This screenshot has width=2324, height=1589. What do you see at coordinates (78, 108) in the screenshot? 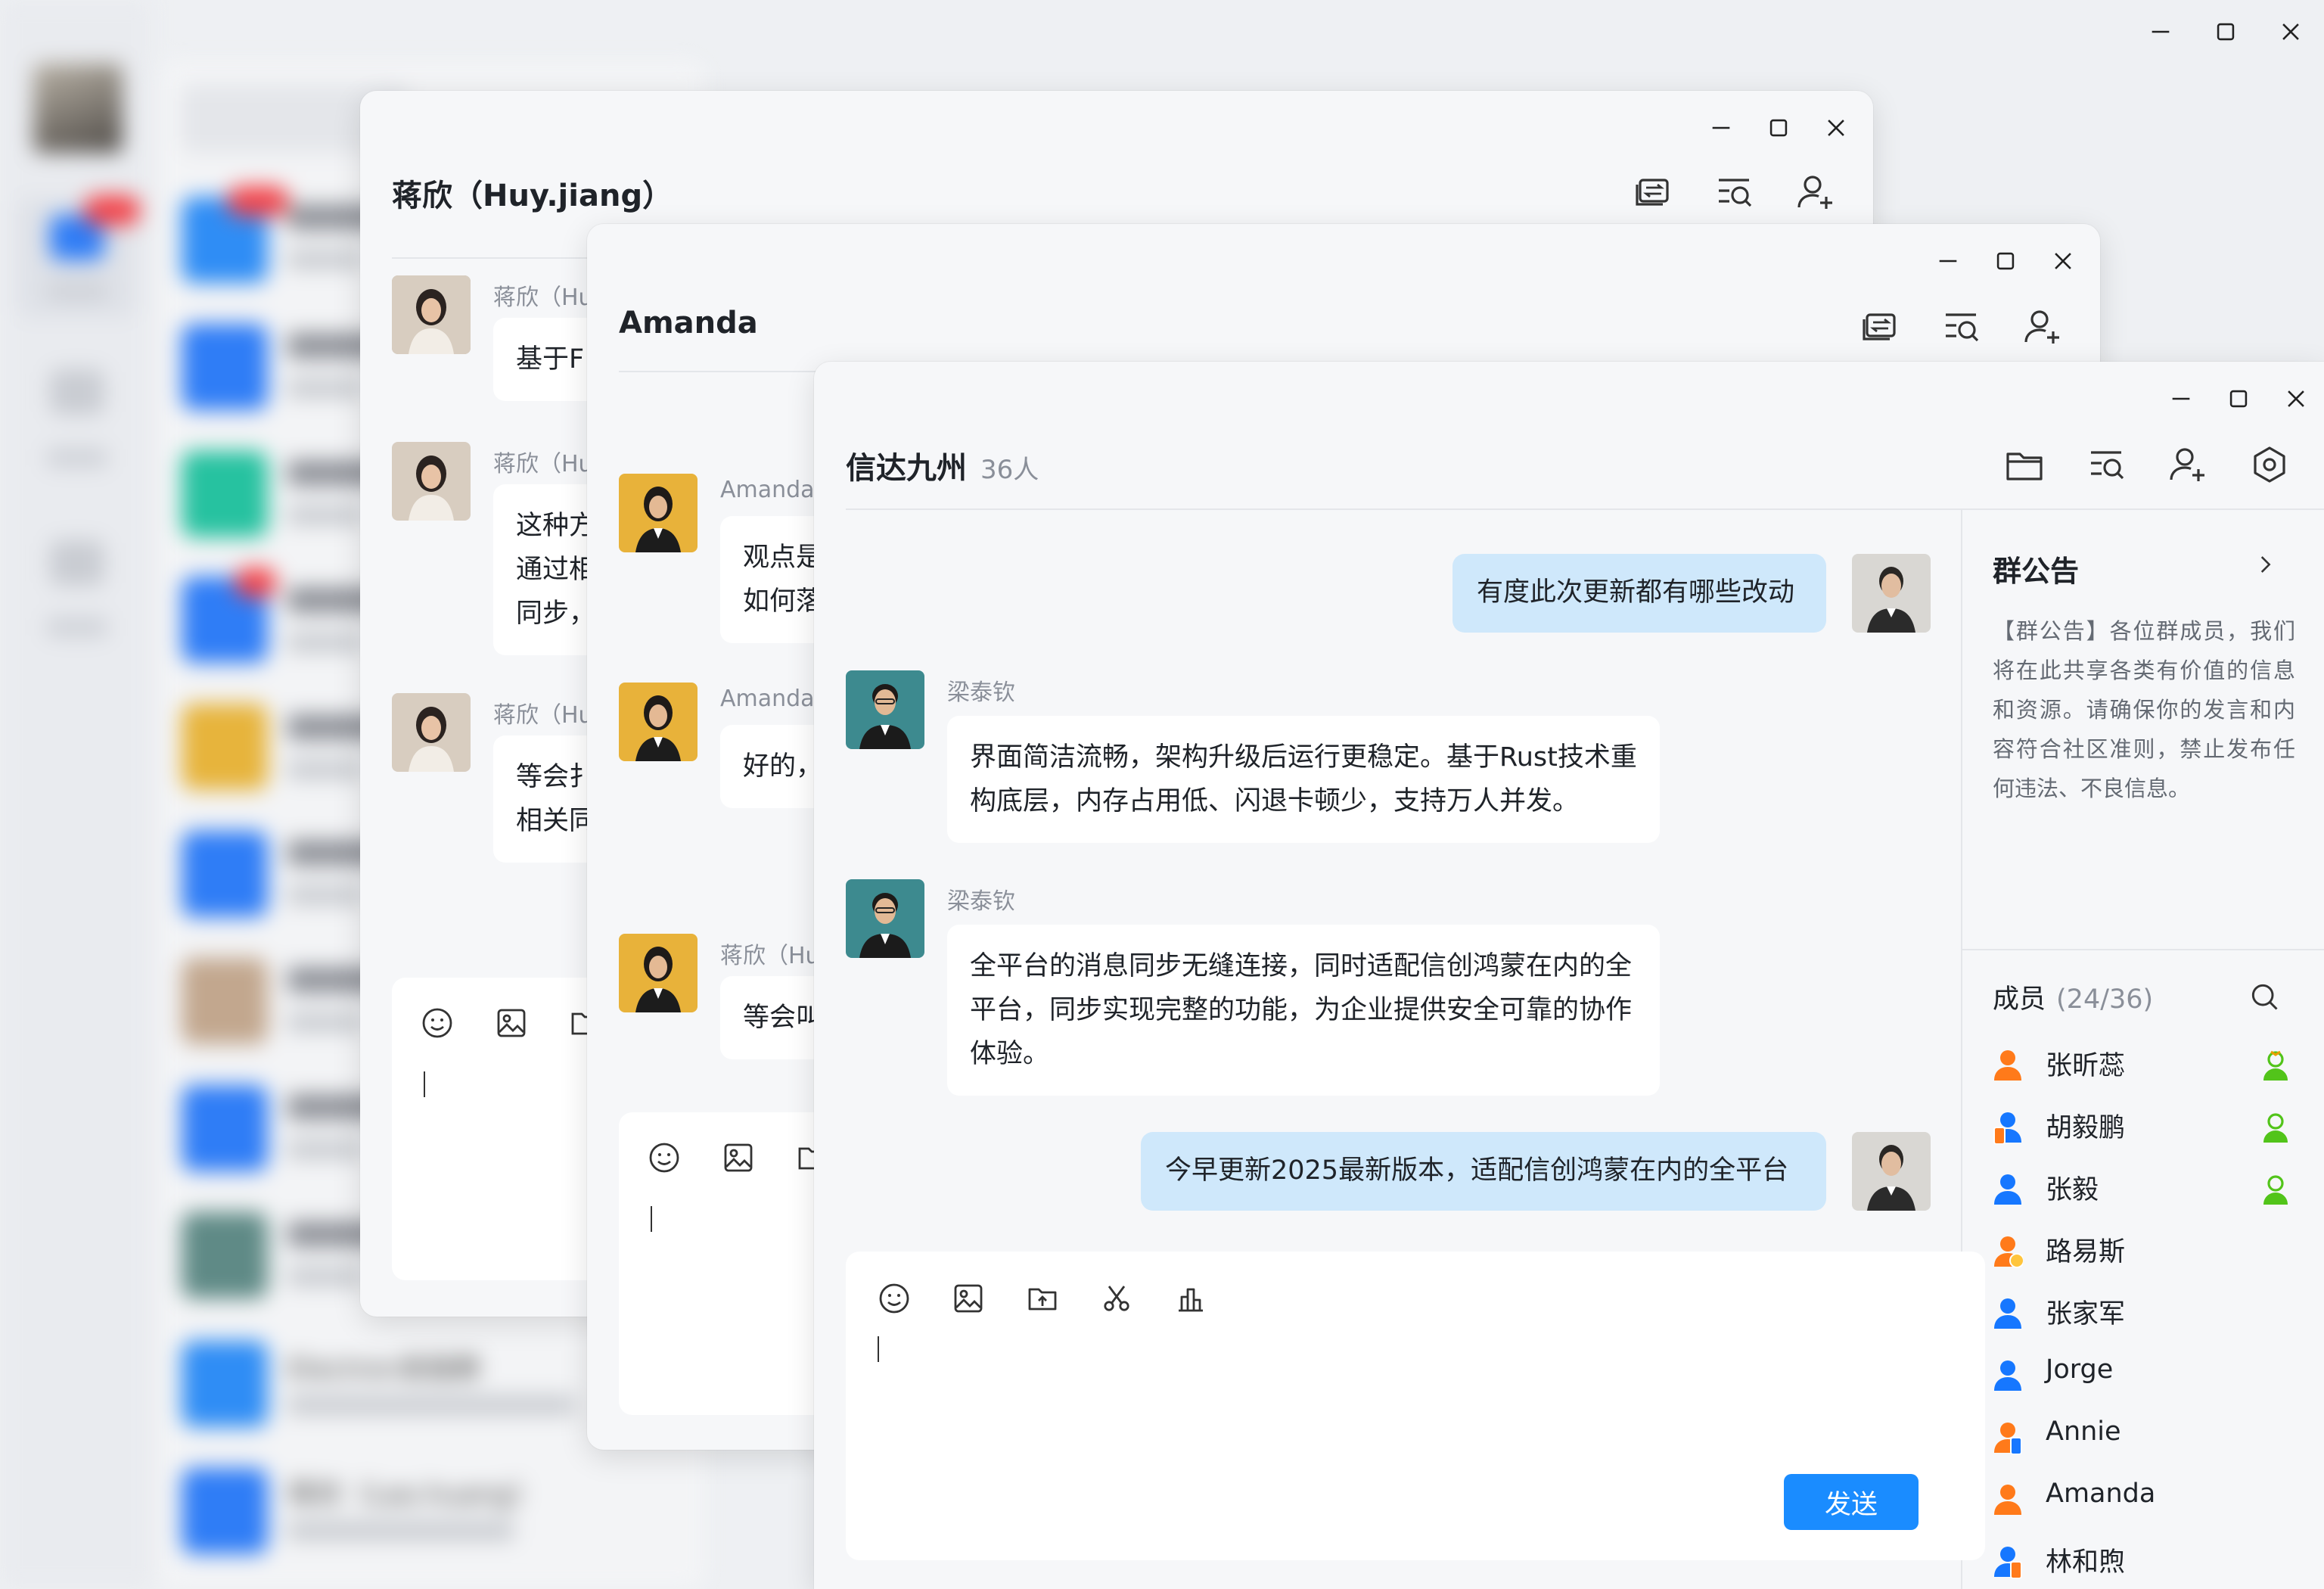
I see `user-avatar` at bounding box center [78, 108].